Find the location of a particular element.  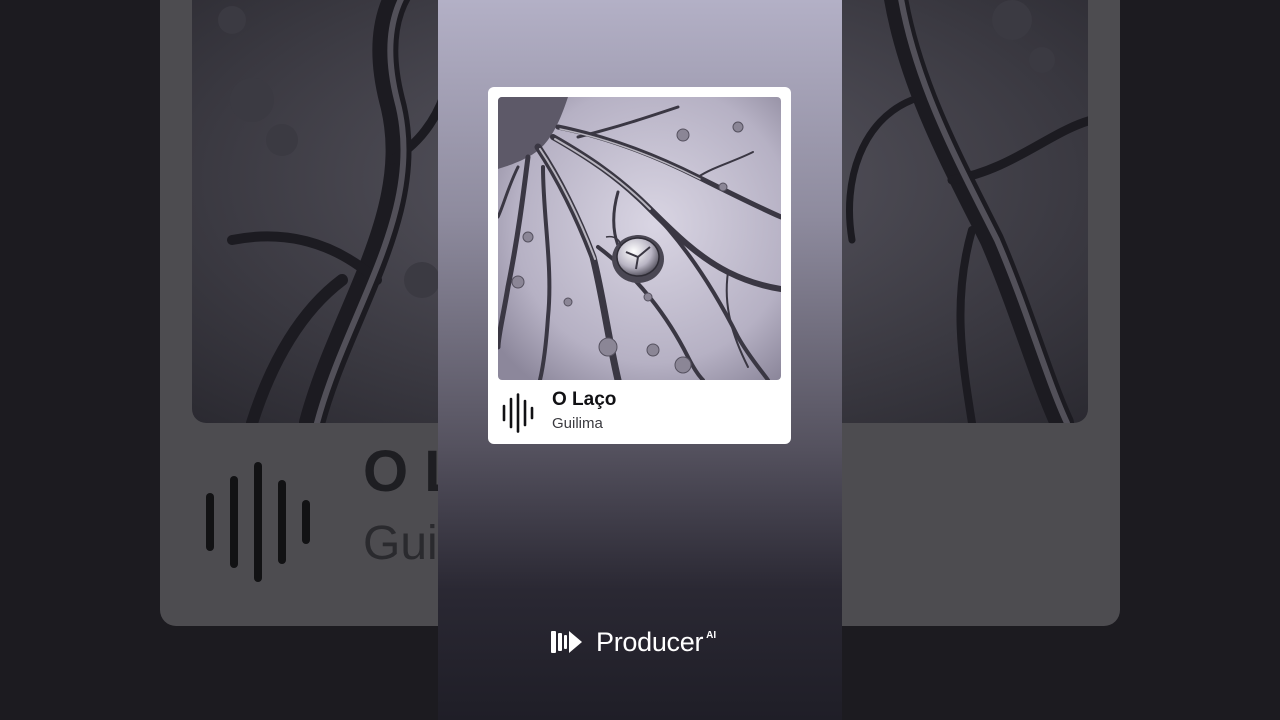

background-song-artist: Gui is located at coordinates (400, 543).